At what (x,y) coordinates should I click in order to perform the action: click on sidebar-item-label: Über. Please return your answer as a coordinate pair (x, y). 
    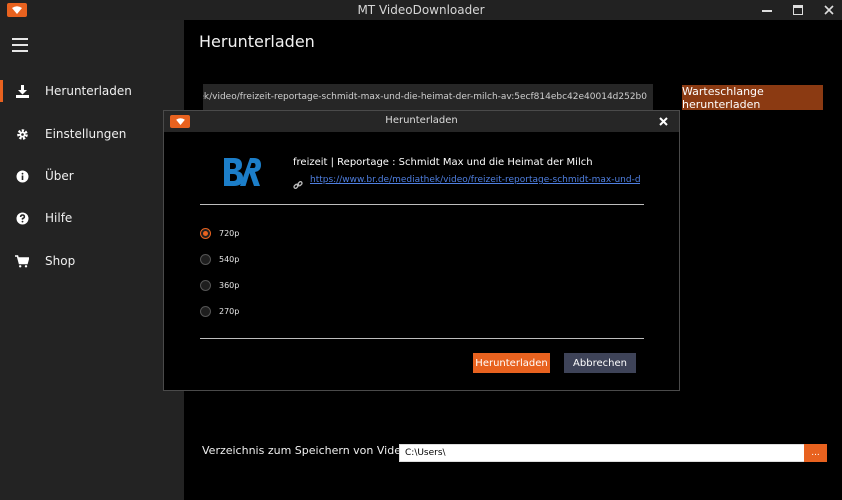
    Looking at the image, I should click on (59, 176).